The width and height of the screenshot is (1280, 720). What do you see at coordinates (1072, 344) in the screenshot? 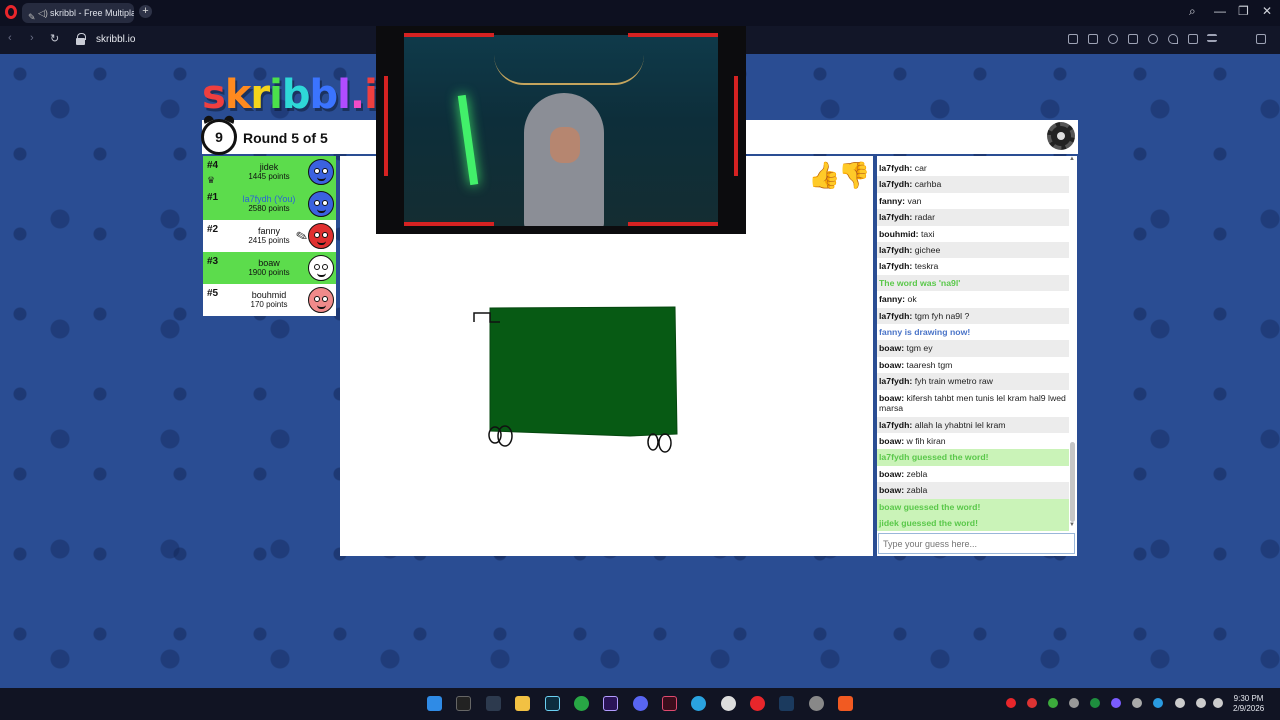
I see `chat-scrollbar: ▲ ▼` at bounding box center [1072, 344].